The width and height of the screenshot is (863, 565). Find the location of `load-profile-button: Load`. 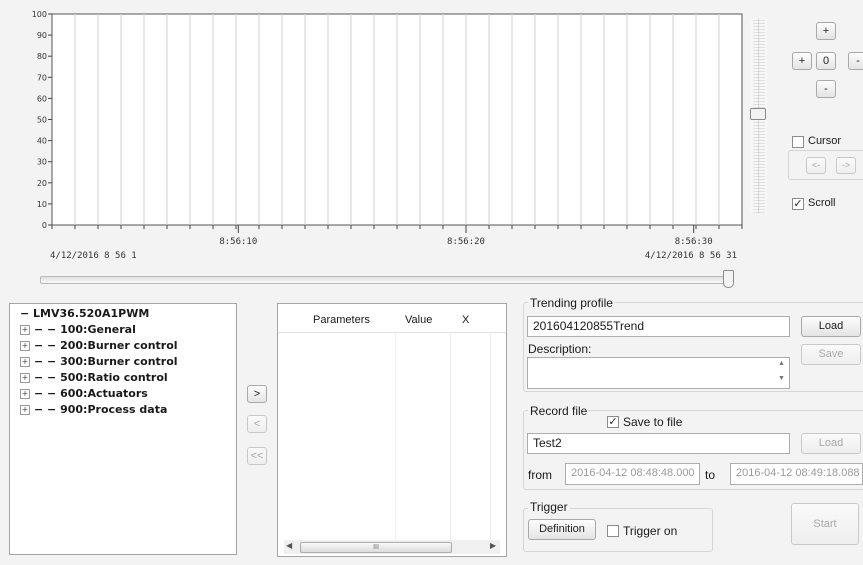

load-profile-button: Load is located at coordinates (831, 326).